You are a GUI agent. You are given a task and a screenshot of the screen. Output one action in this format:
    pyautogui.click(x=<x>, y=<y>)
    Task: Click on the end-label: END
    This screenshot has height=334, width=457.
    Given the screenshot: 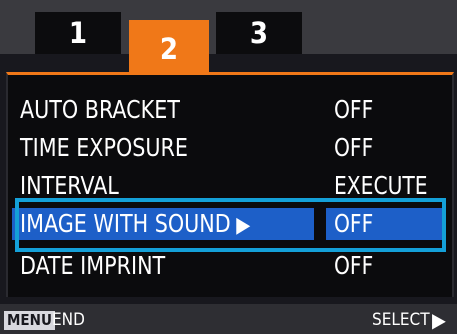 What is the action you would take?
    pyautogui.click(x=68, y=320)
    